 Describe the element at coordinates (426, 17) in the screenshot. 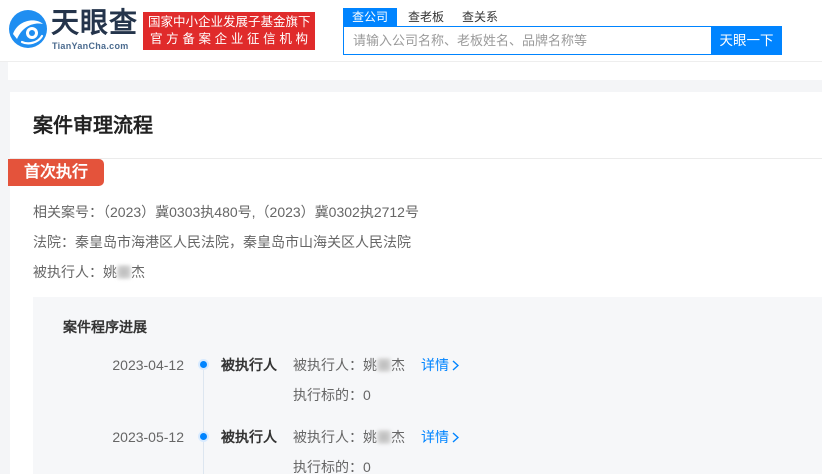

I see `tab-search-boss: 查老板` at that location.